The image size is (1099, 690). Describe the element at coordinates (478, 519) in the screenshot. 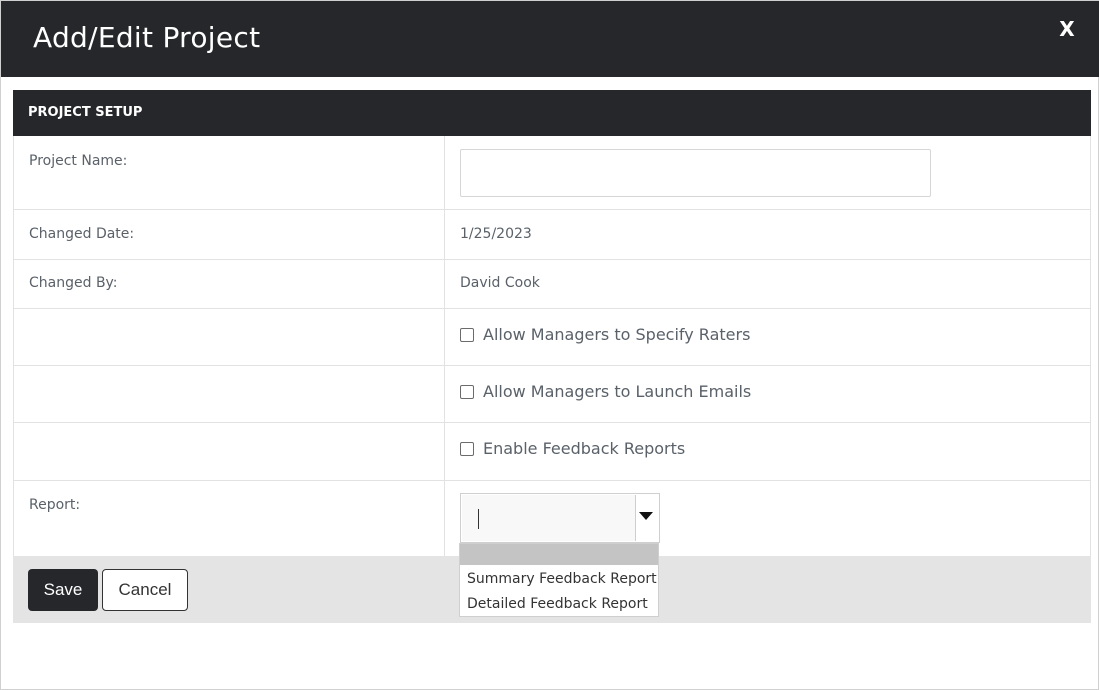

I see `text-caret` at that location.